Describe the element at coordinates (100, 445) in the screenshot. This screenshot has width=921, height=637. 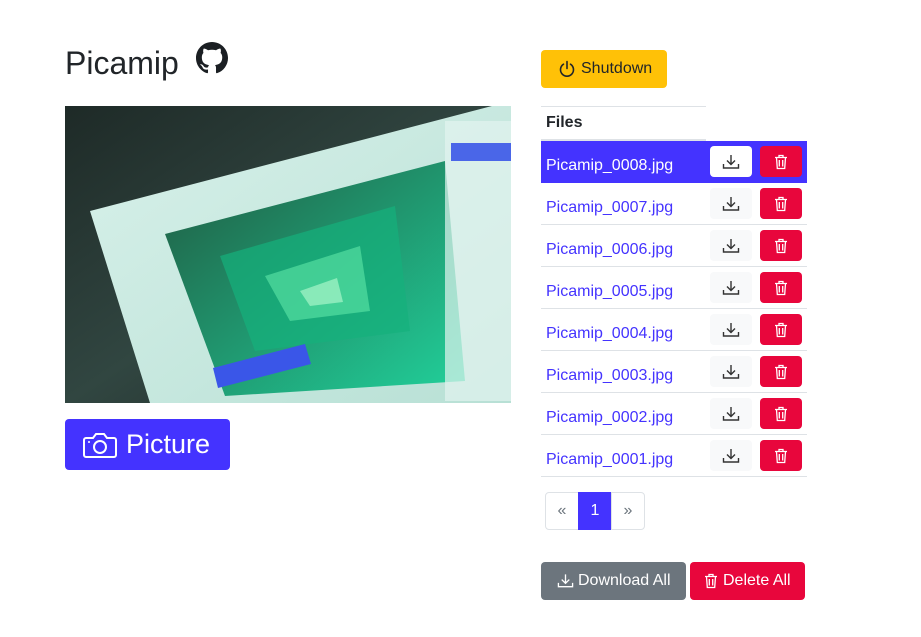
I see `camera-icon` at that location.